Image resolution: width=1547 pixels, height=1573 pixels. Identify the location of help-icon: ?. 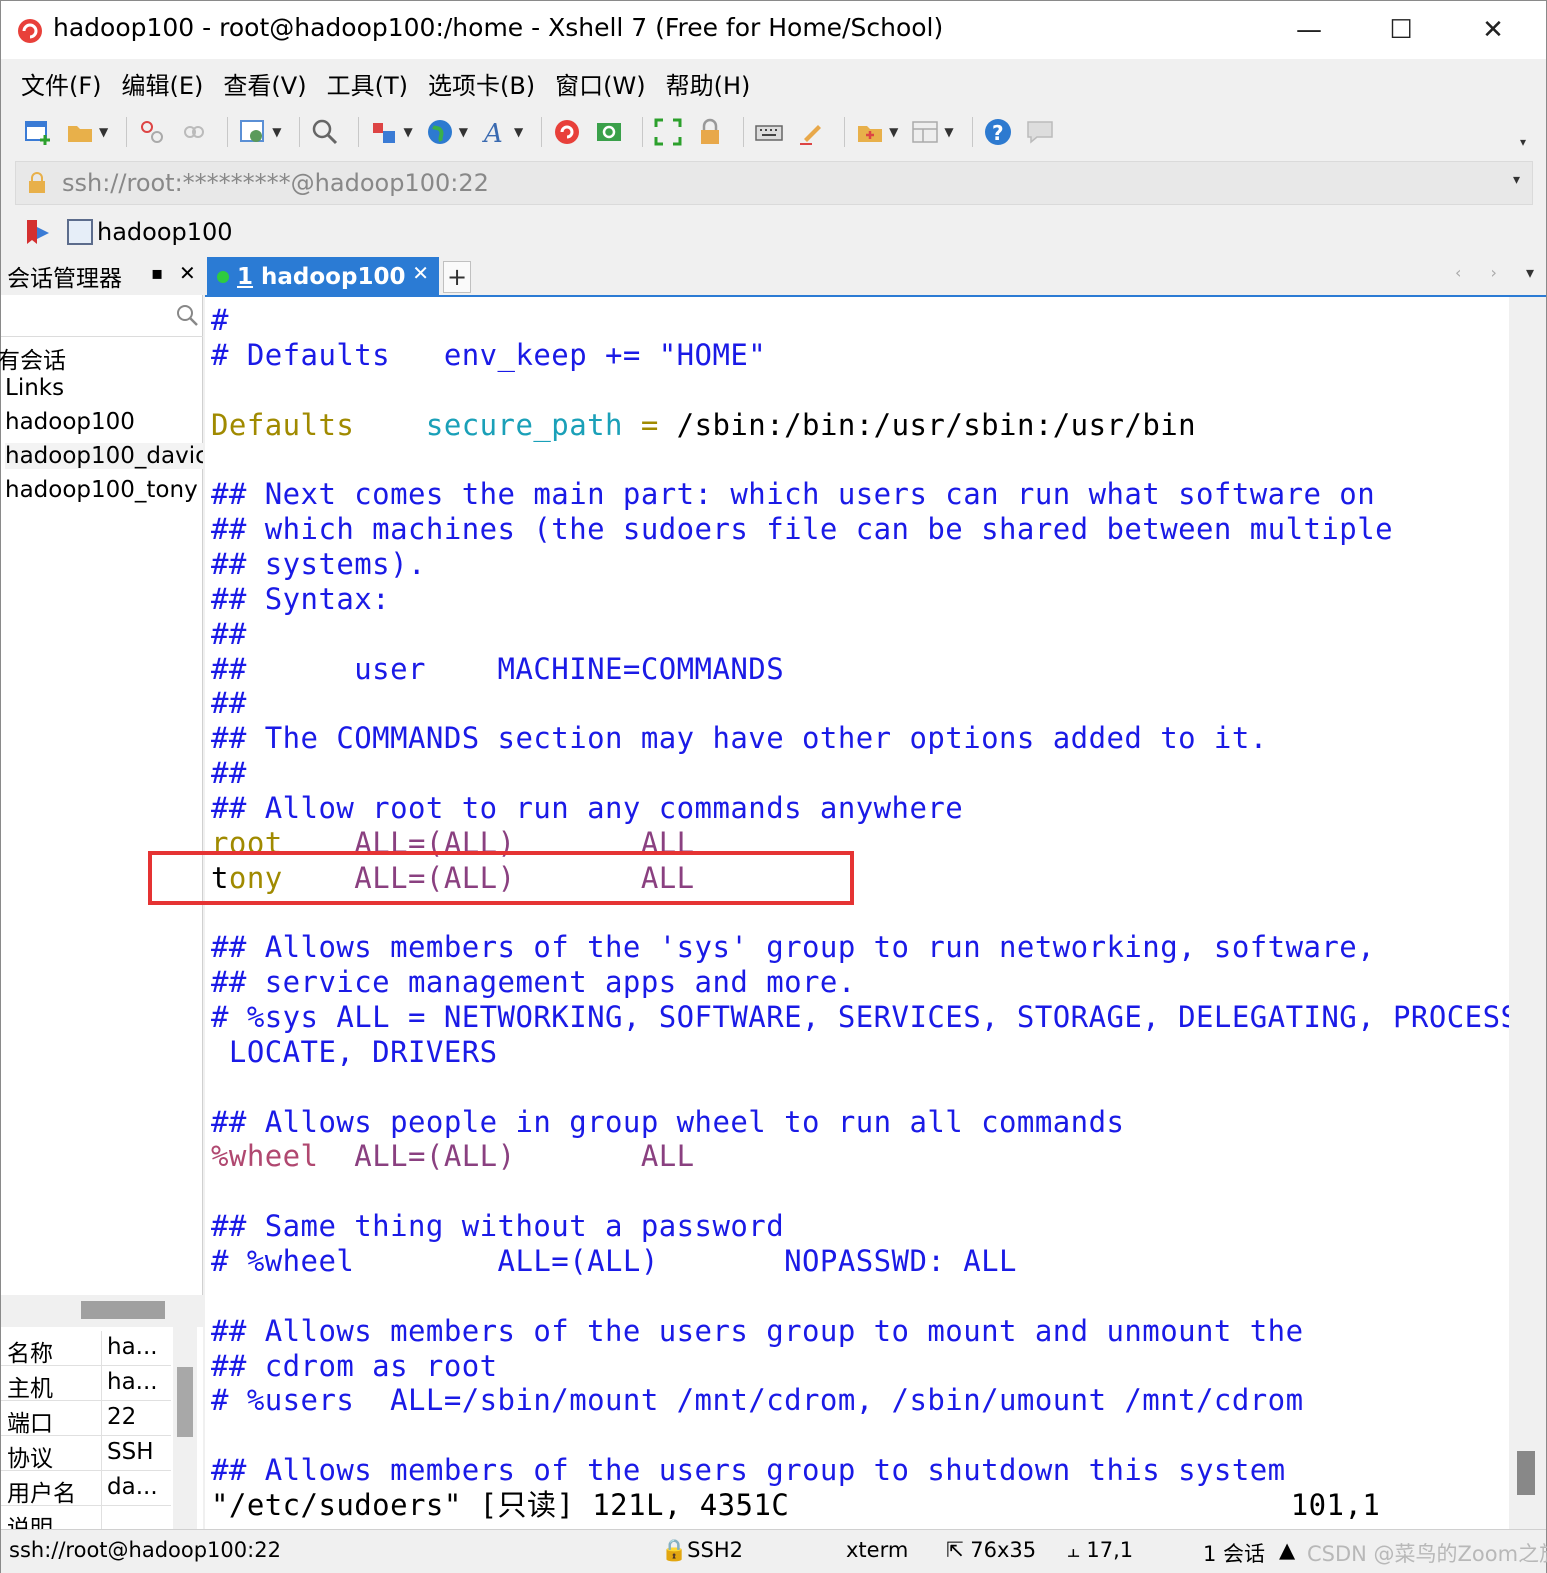
(998, 132).